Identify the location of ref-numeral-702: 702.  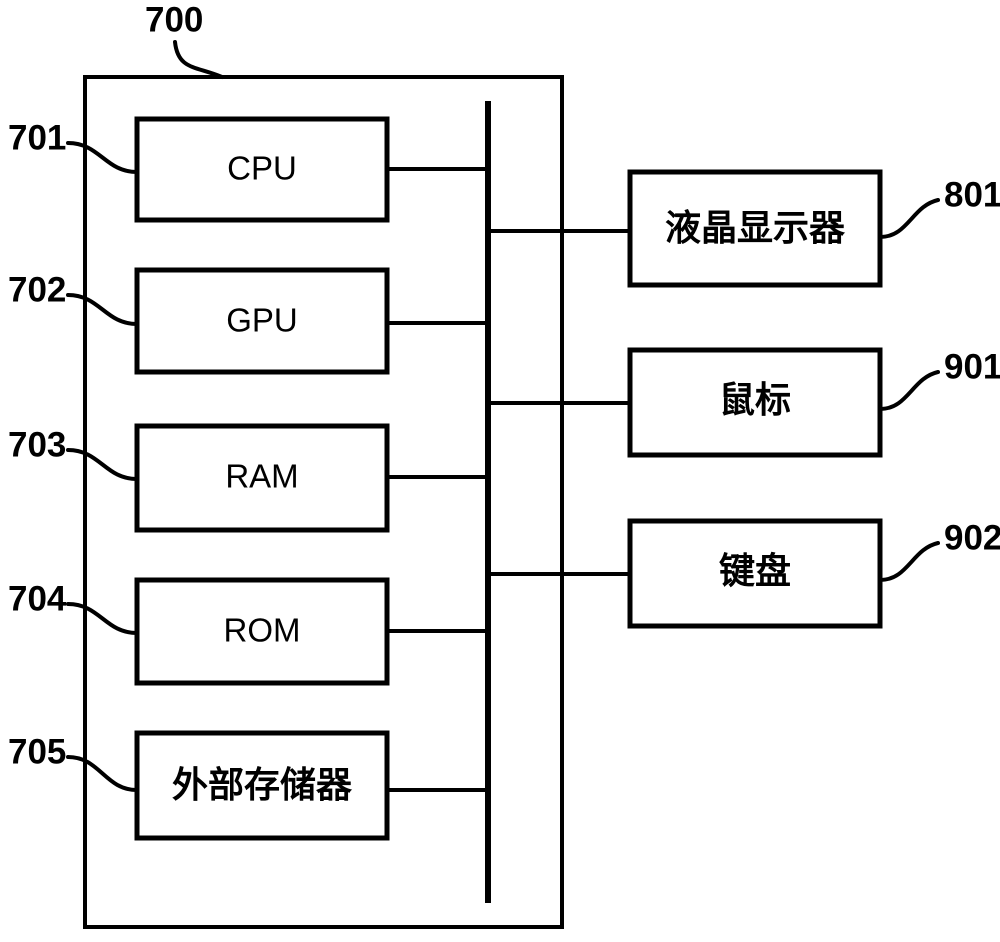
(37, 289).